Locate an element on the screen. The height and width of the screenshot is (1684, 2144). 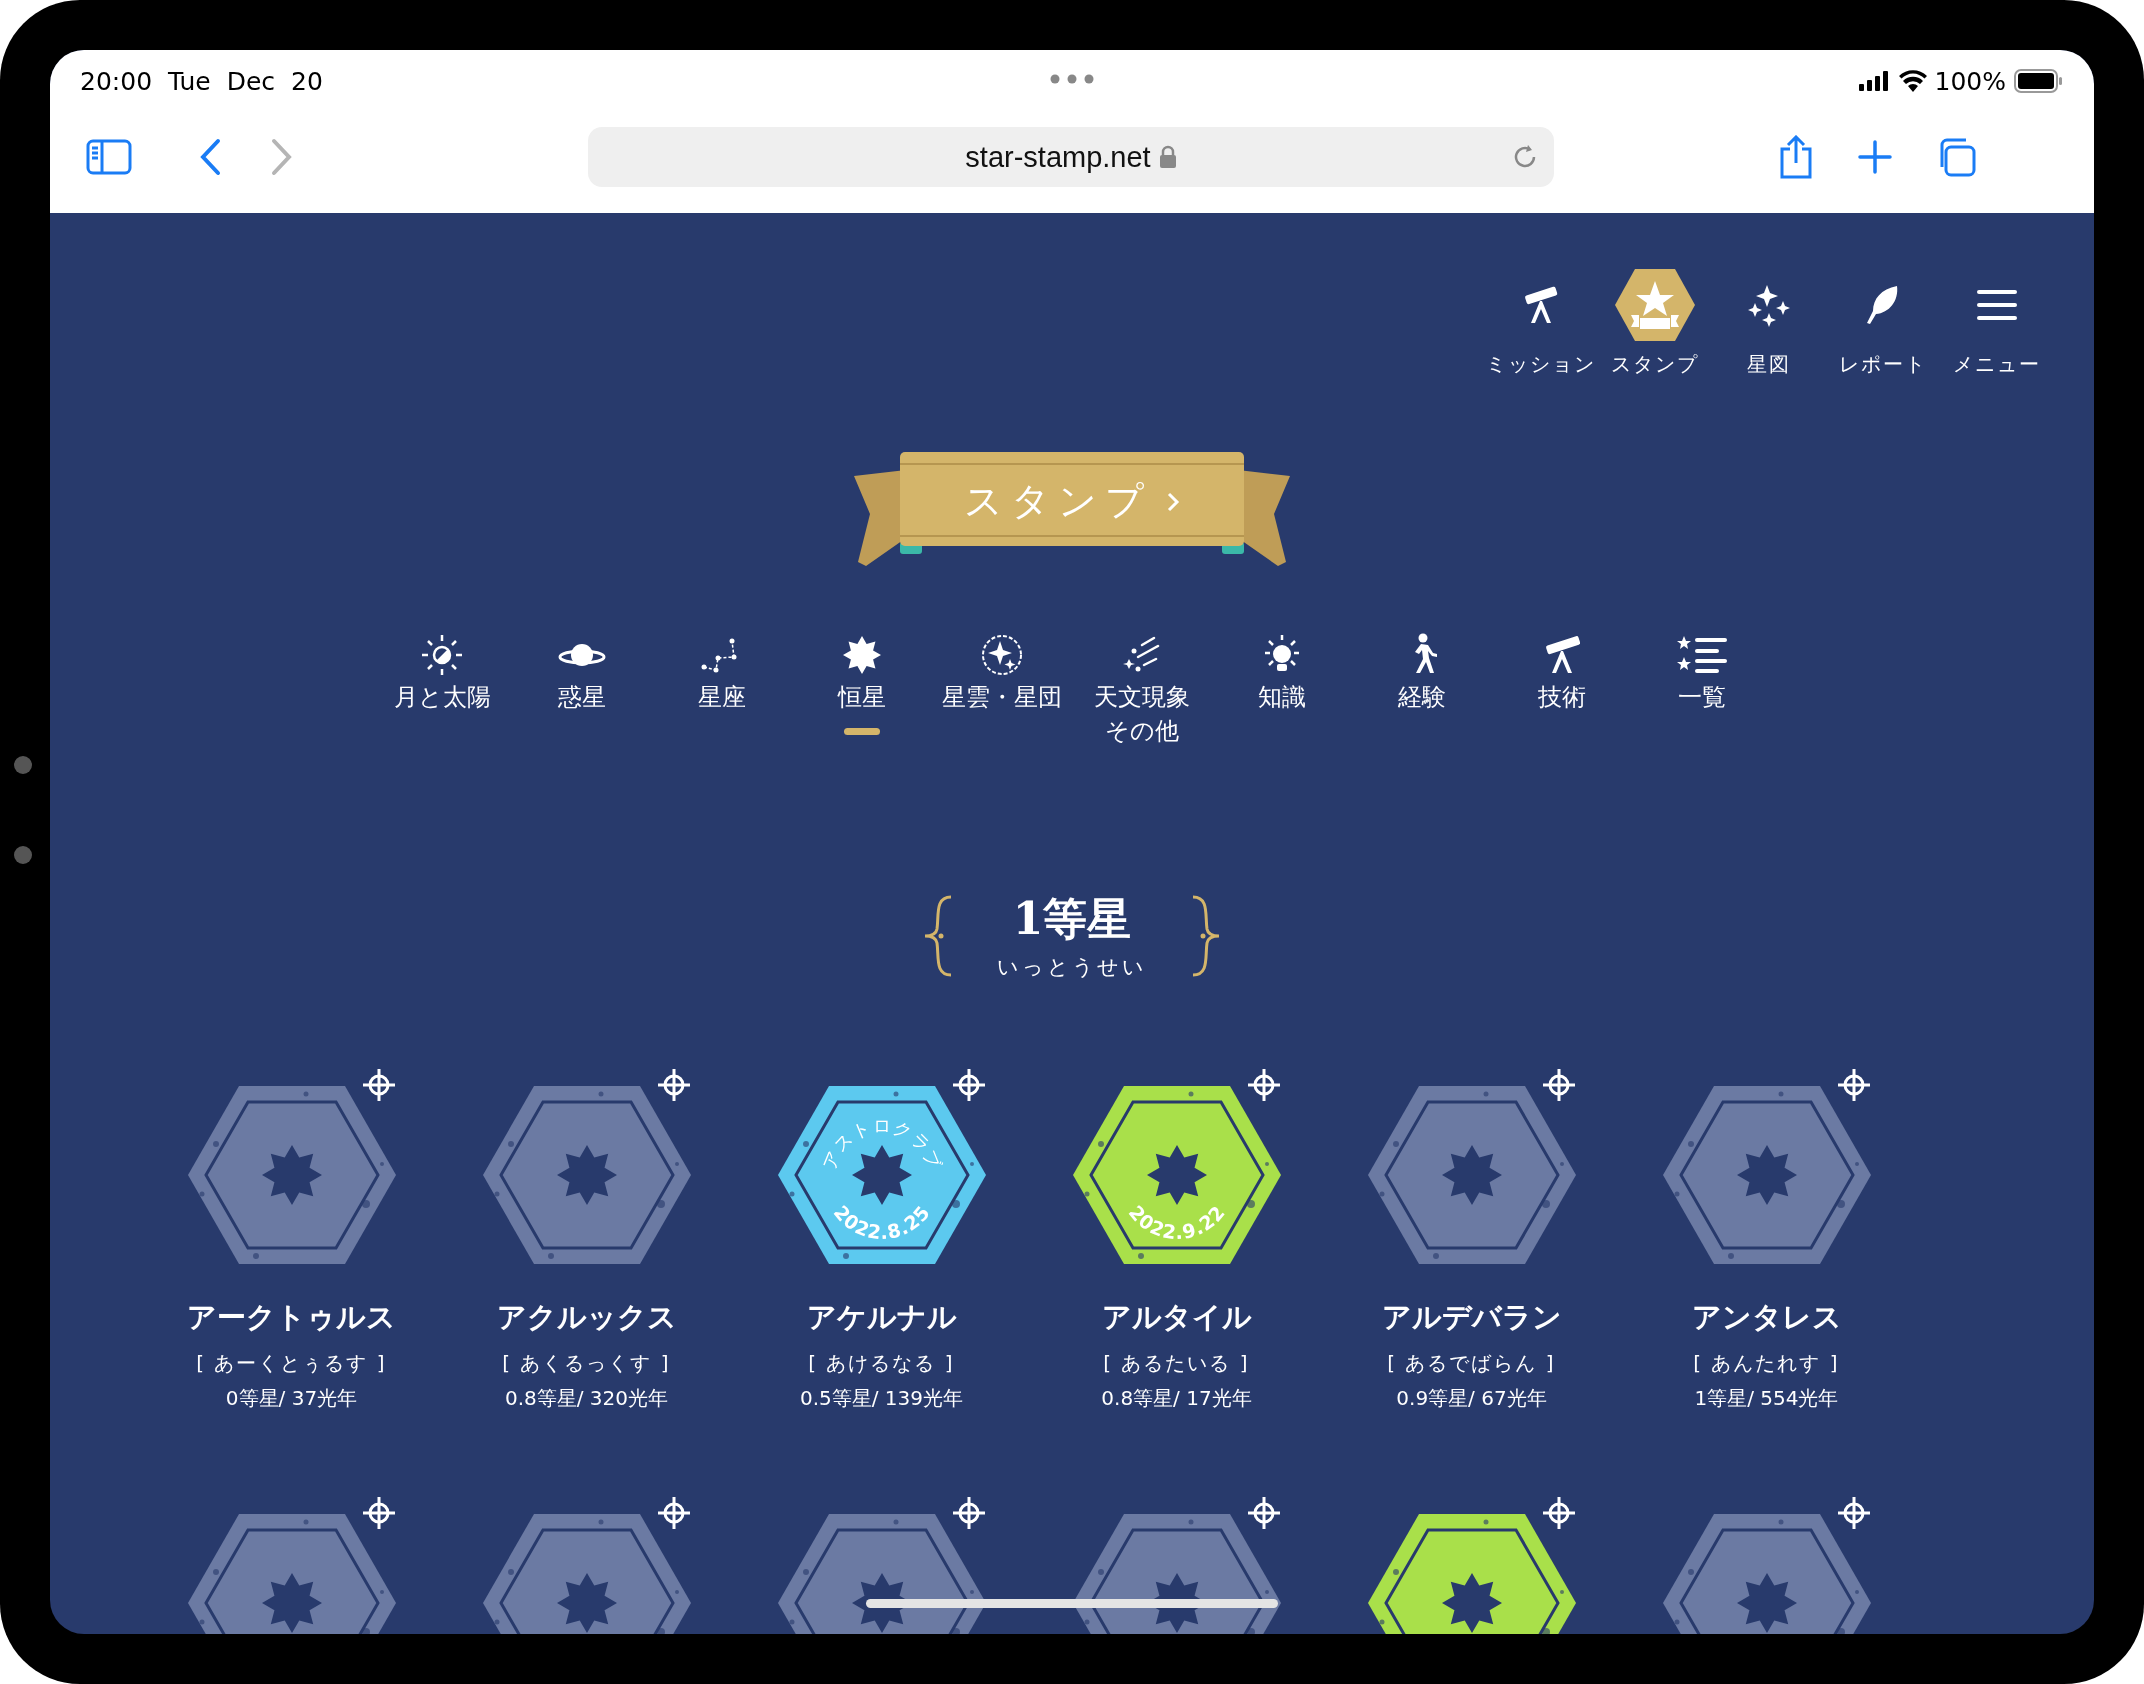
category-tab: 一覧 is located at coordinates (1702, 689).